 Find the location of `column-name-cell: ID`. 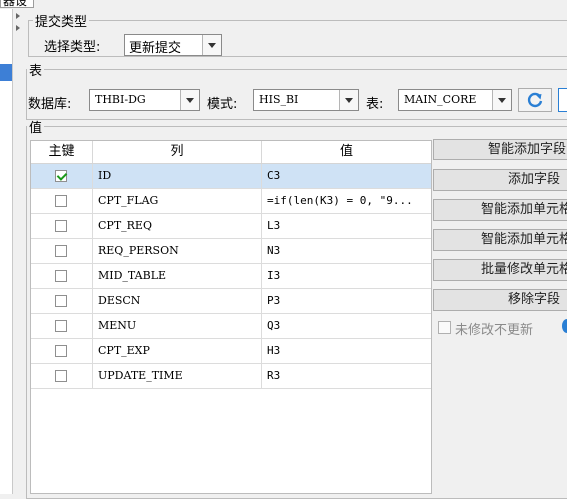

column-name-cell: ID is located at coordinates (177, 176).